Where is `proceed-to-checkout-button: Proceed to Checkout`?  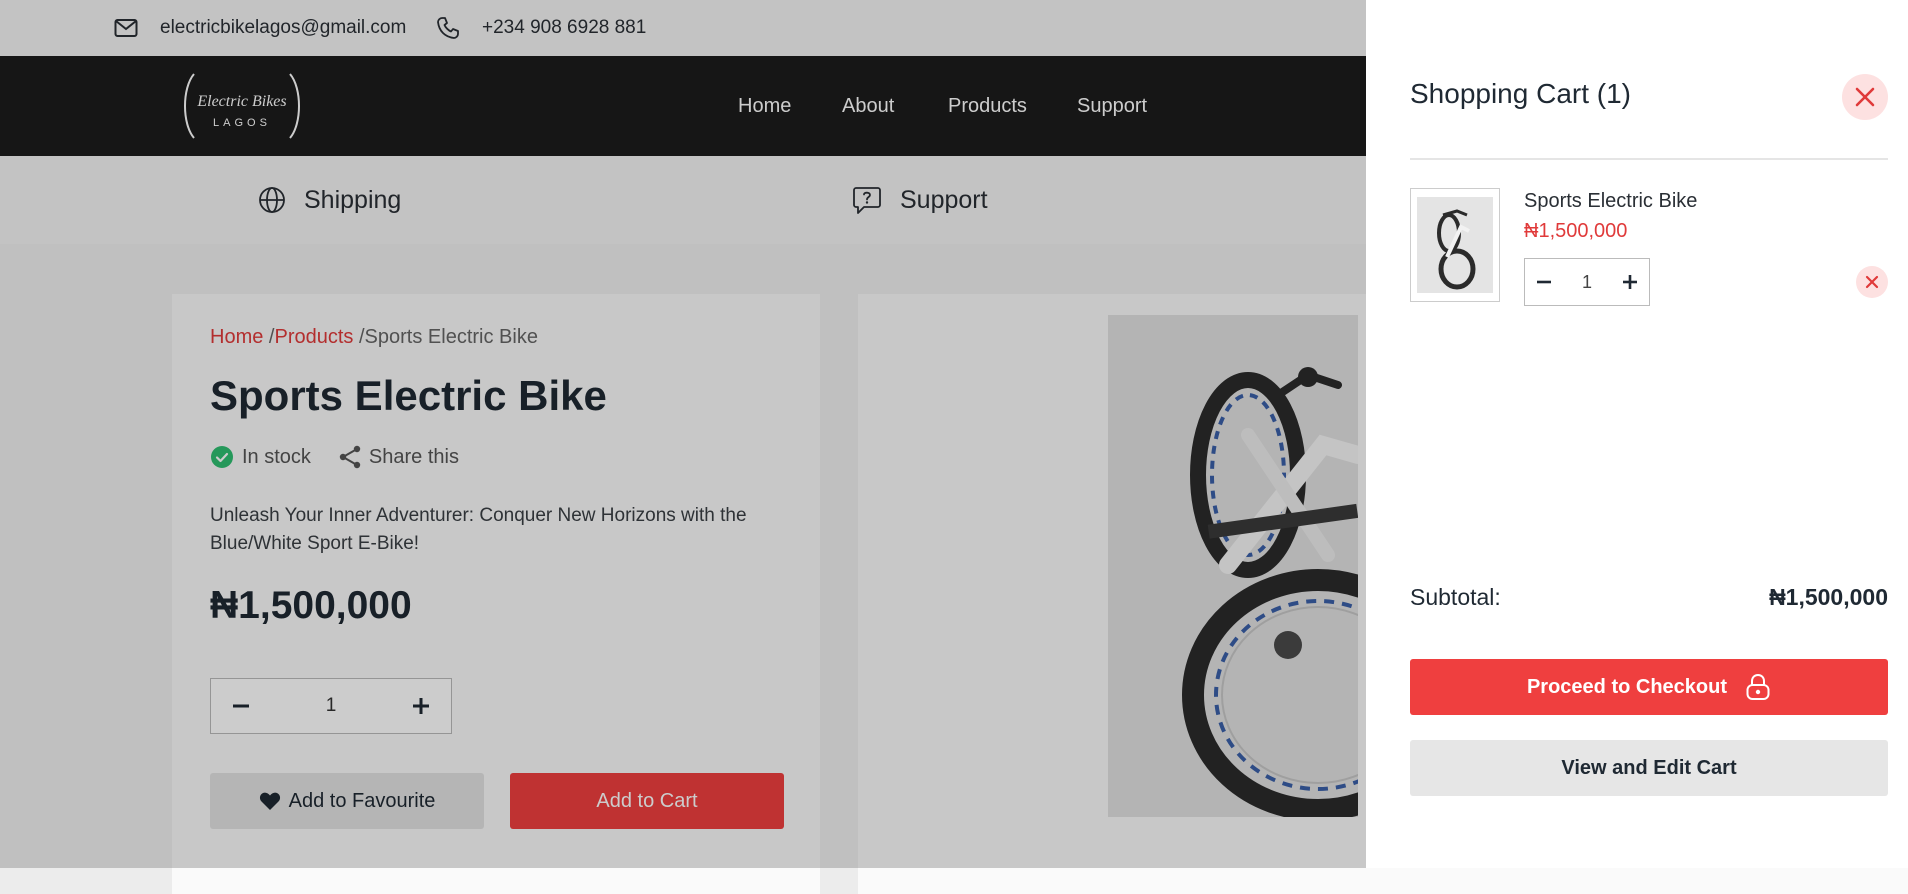
proceed-to-checkout-button: Proceed to Checkout is located at coordinates (1649, 687).